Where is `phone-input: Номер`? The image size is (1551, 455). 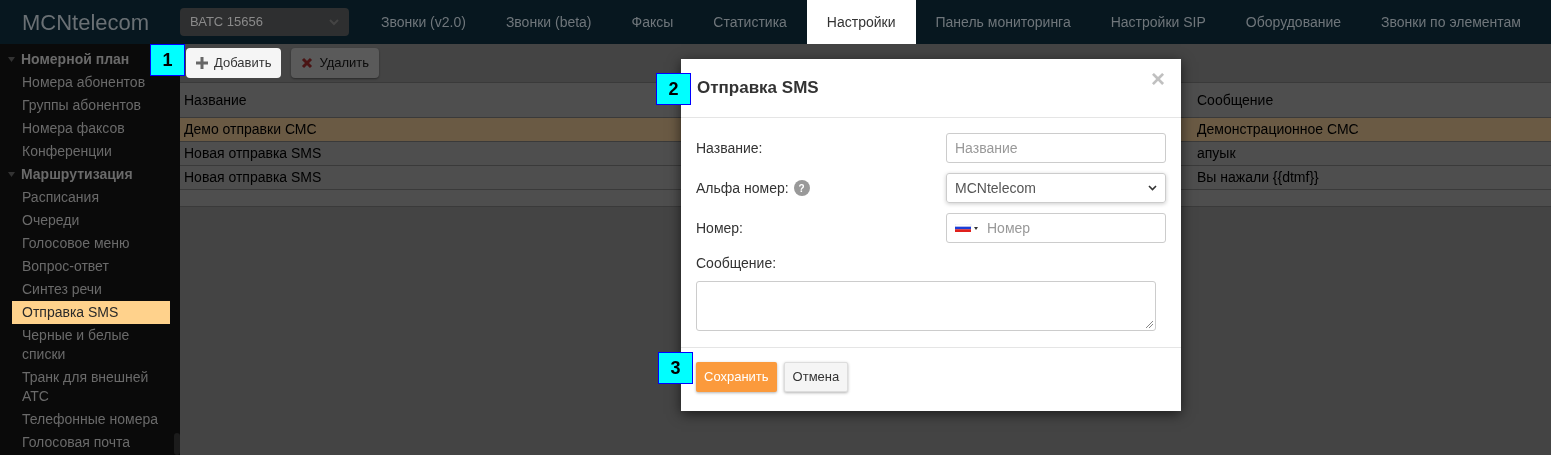 phone-input: Номер is located at coordinates (1056, 228).